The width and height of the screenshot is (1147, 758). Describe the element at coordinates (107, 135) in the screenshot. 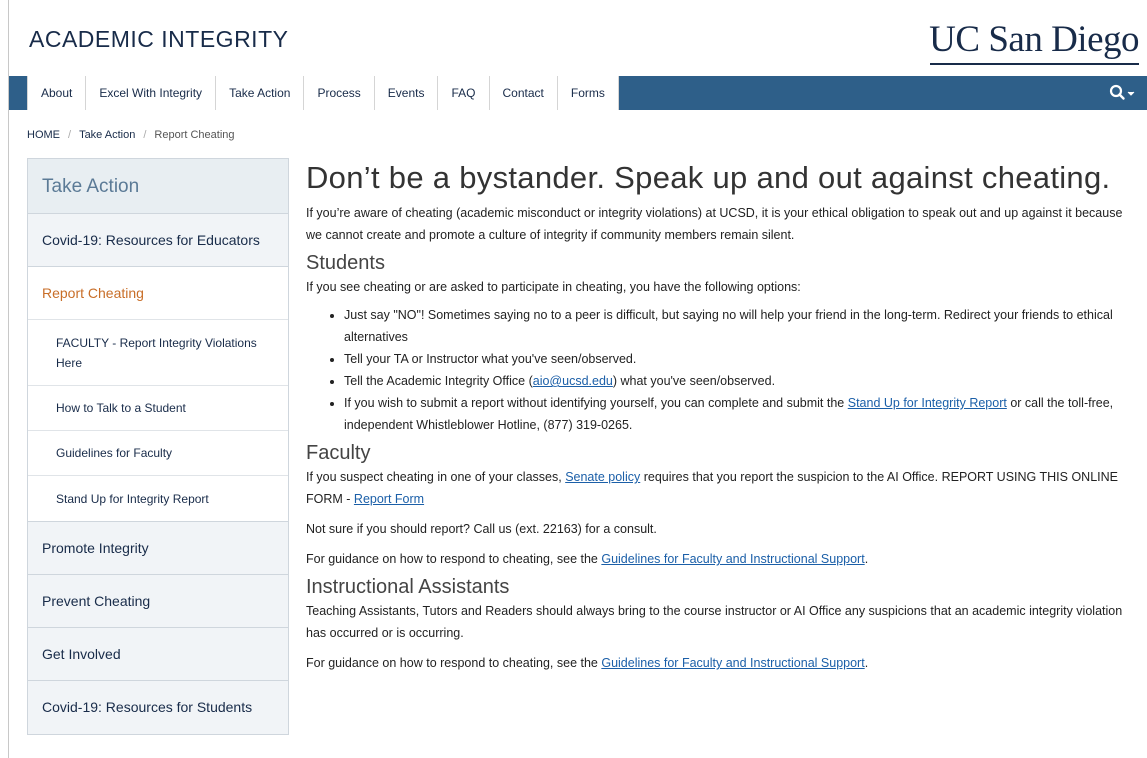

I see `breadcrumb-take-action: Take Action` at that location.